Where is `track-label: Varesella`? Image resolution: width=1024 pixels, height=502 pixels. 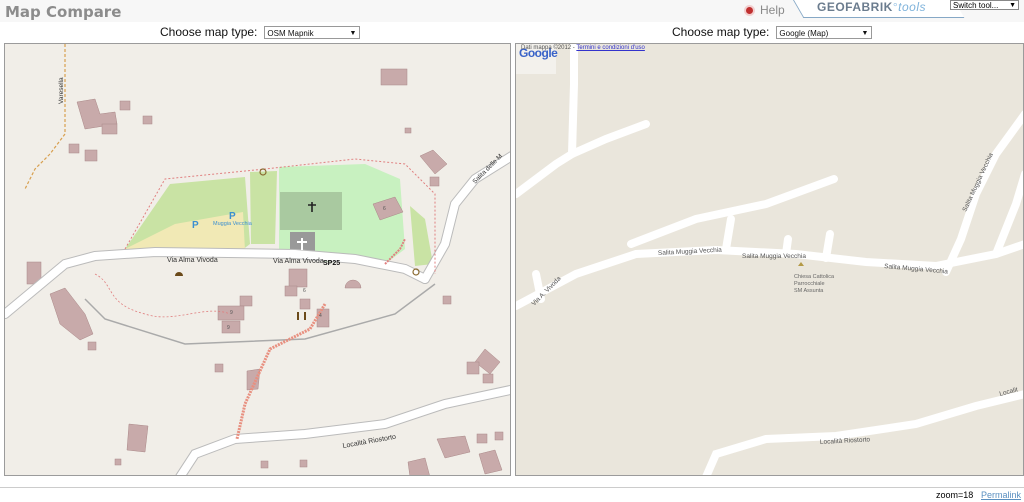
track-label: Varesella is located at coordinates (61, 90).